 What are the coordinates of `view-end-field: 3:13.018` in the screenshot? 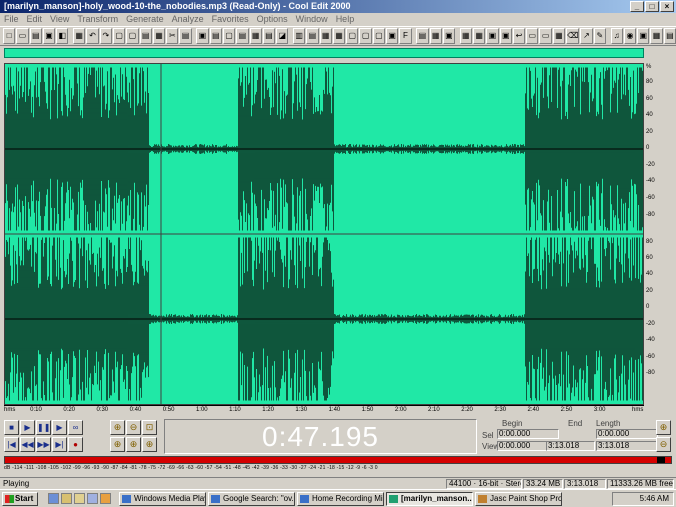 It's located at (570, 446).